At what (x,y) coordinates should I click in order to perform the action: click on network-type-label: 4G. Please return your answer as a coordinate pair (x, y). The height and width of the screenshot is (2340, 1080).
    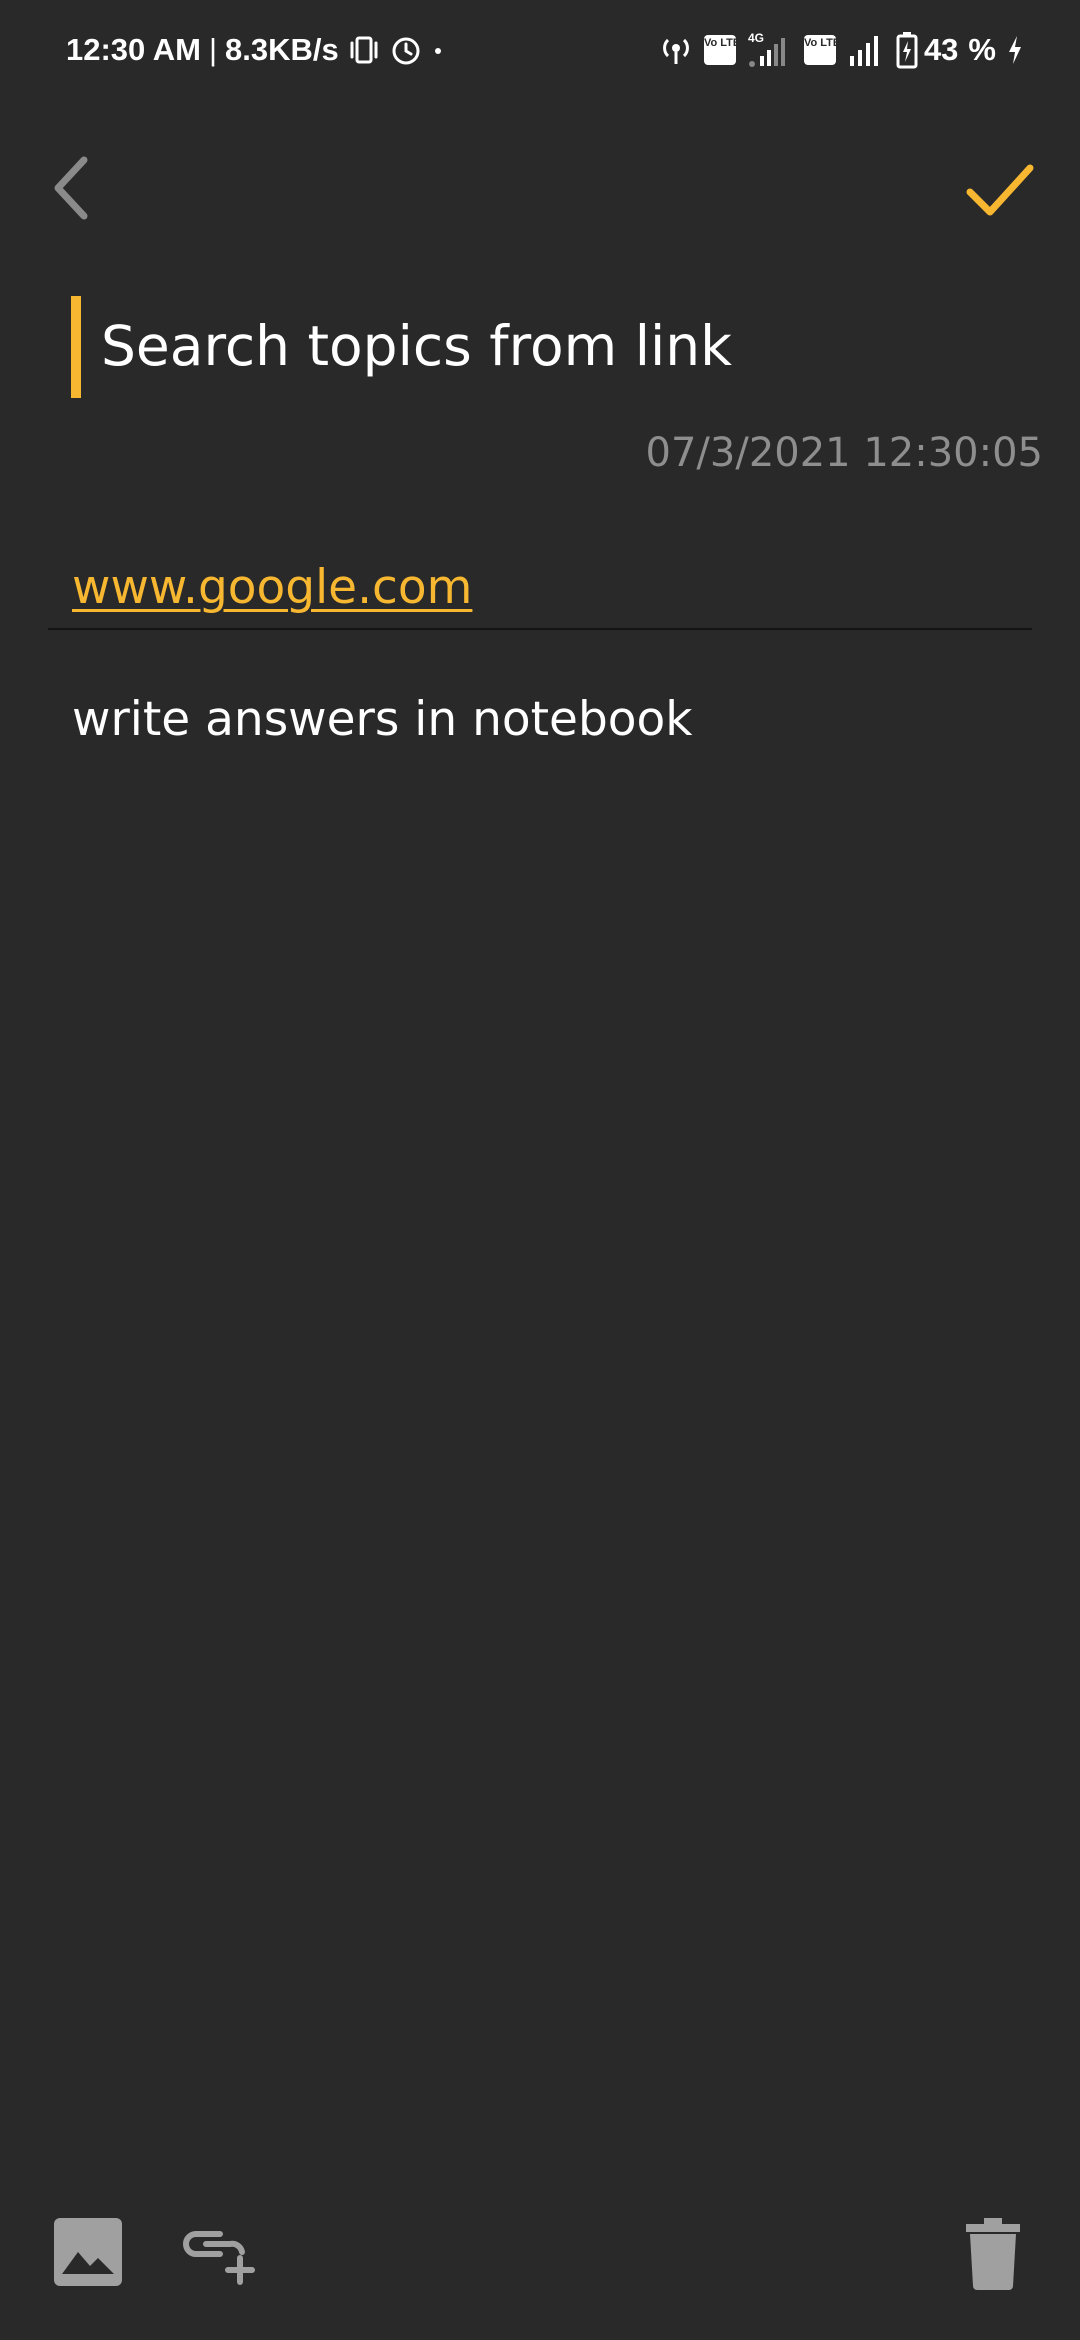
    Looking at the image, I should click on (756, 38).